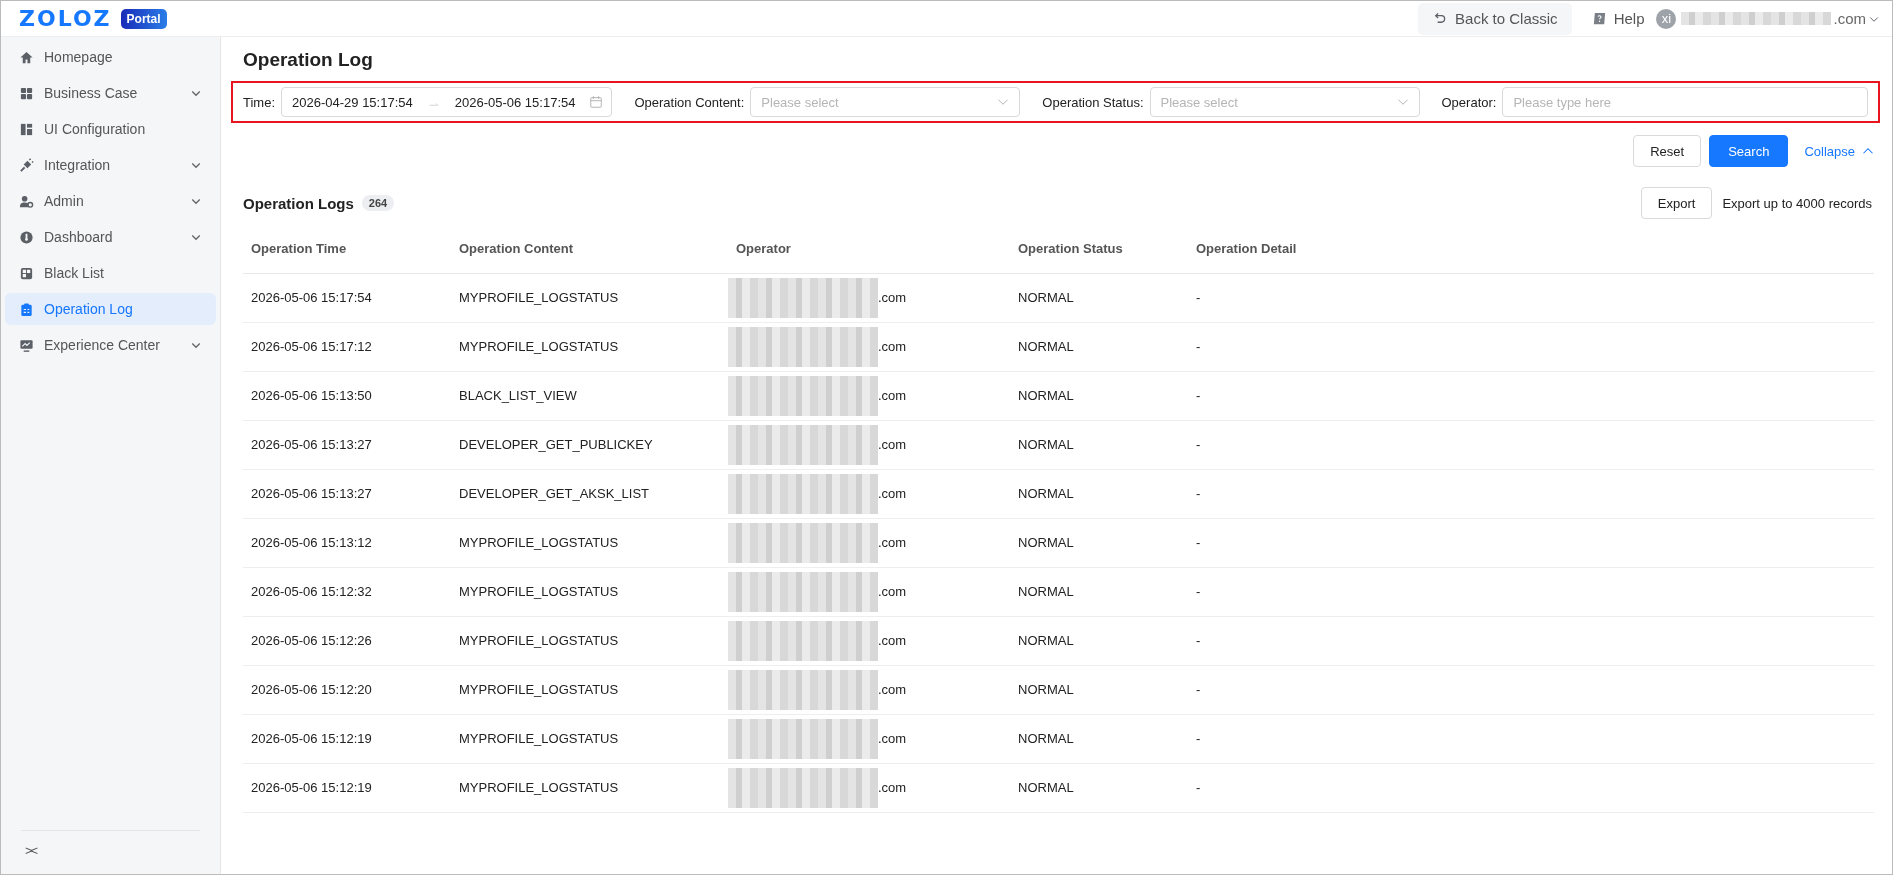 The height and width of the screenshot is (875, 1893). I want to click on operator-input: Please type here, so click(1685, 102).